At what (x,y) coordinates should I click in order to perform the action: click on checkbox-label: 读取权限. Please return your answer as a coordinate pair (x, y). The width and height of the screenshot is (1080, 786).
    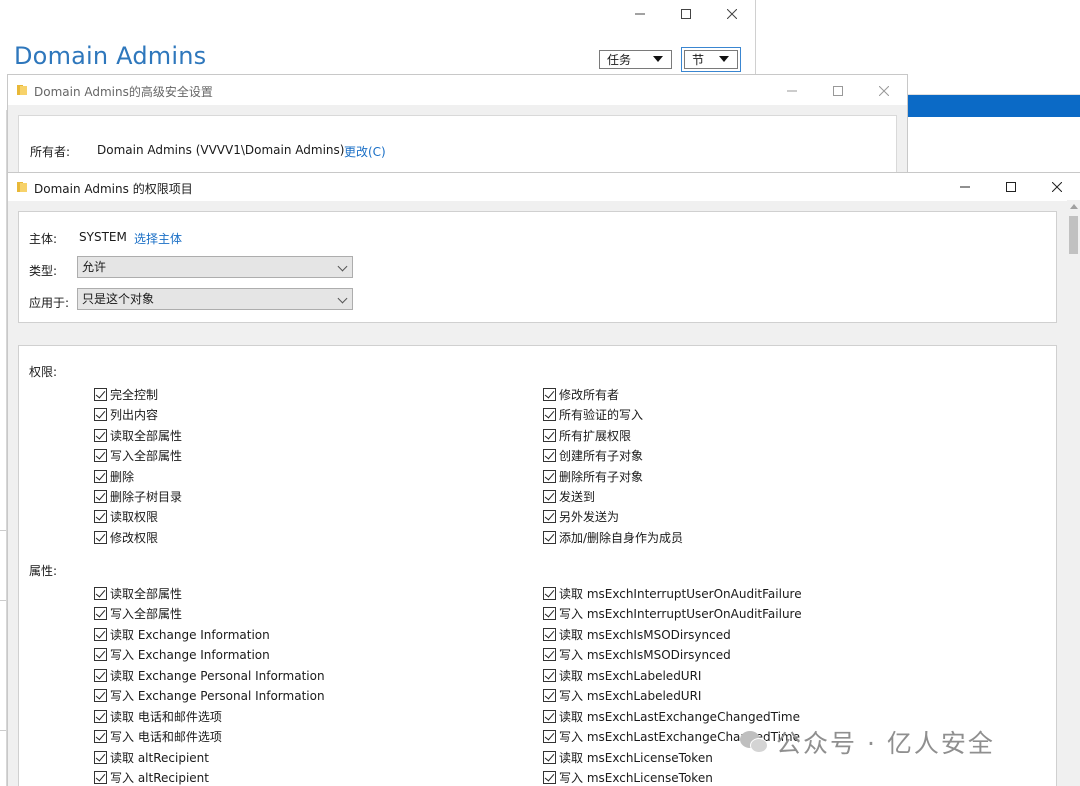
    Looking at the image, I should click on (134, 516).